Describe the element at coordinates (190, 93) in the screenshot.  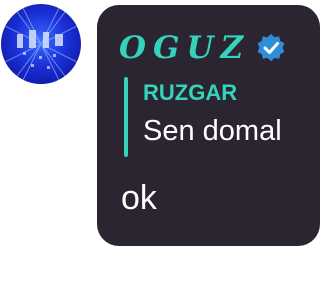
I see `reply-sender-name: RUZGAR` at that location.